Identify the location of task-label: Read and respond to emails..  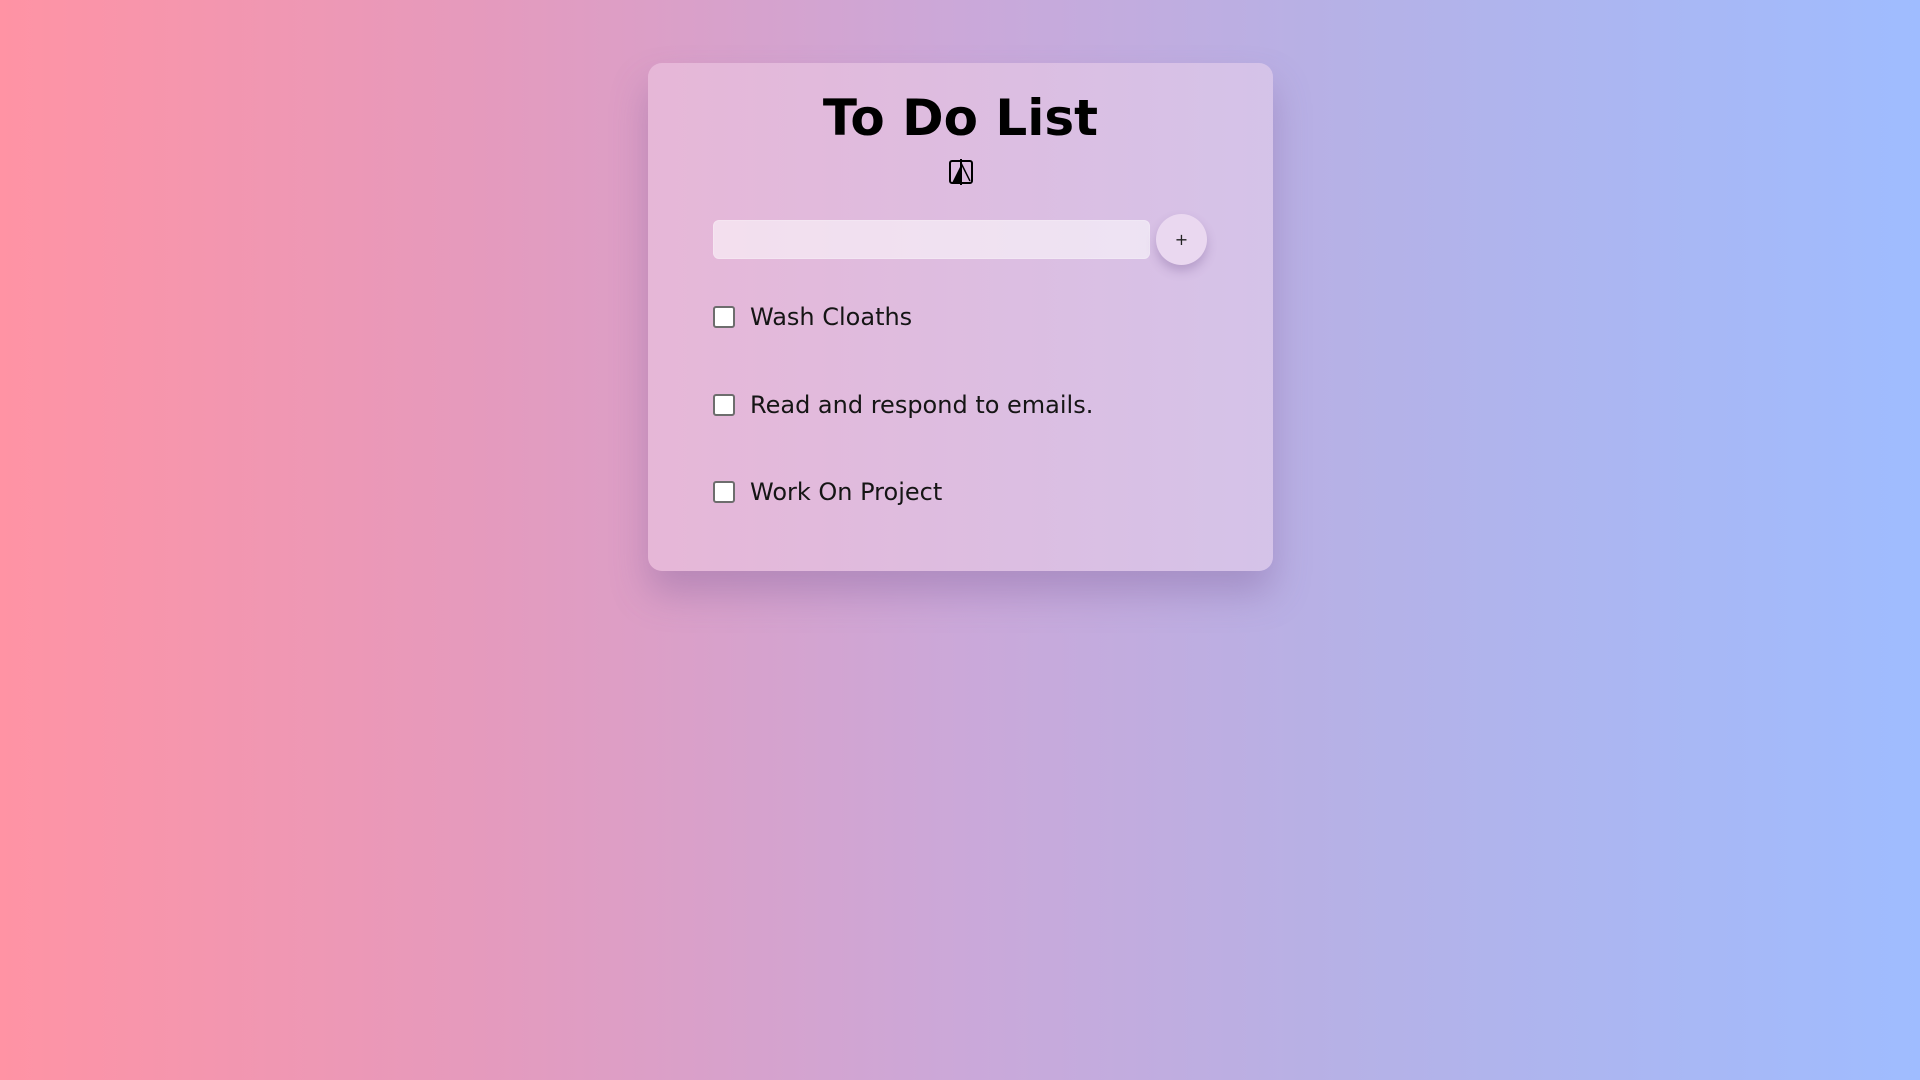
(922, 405).